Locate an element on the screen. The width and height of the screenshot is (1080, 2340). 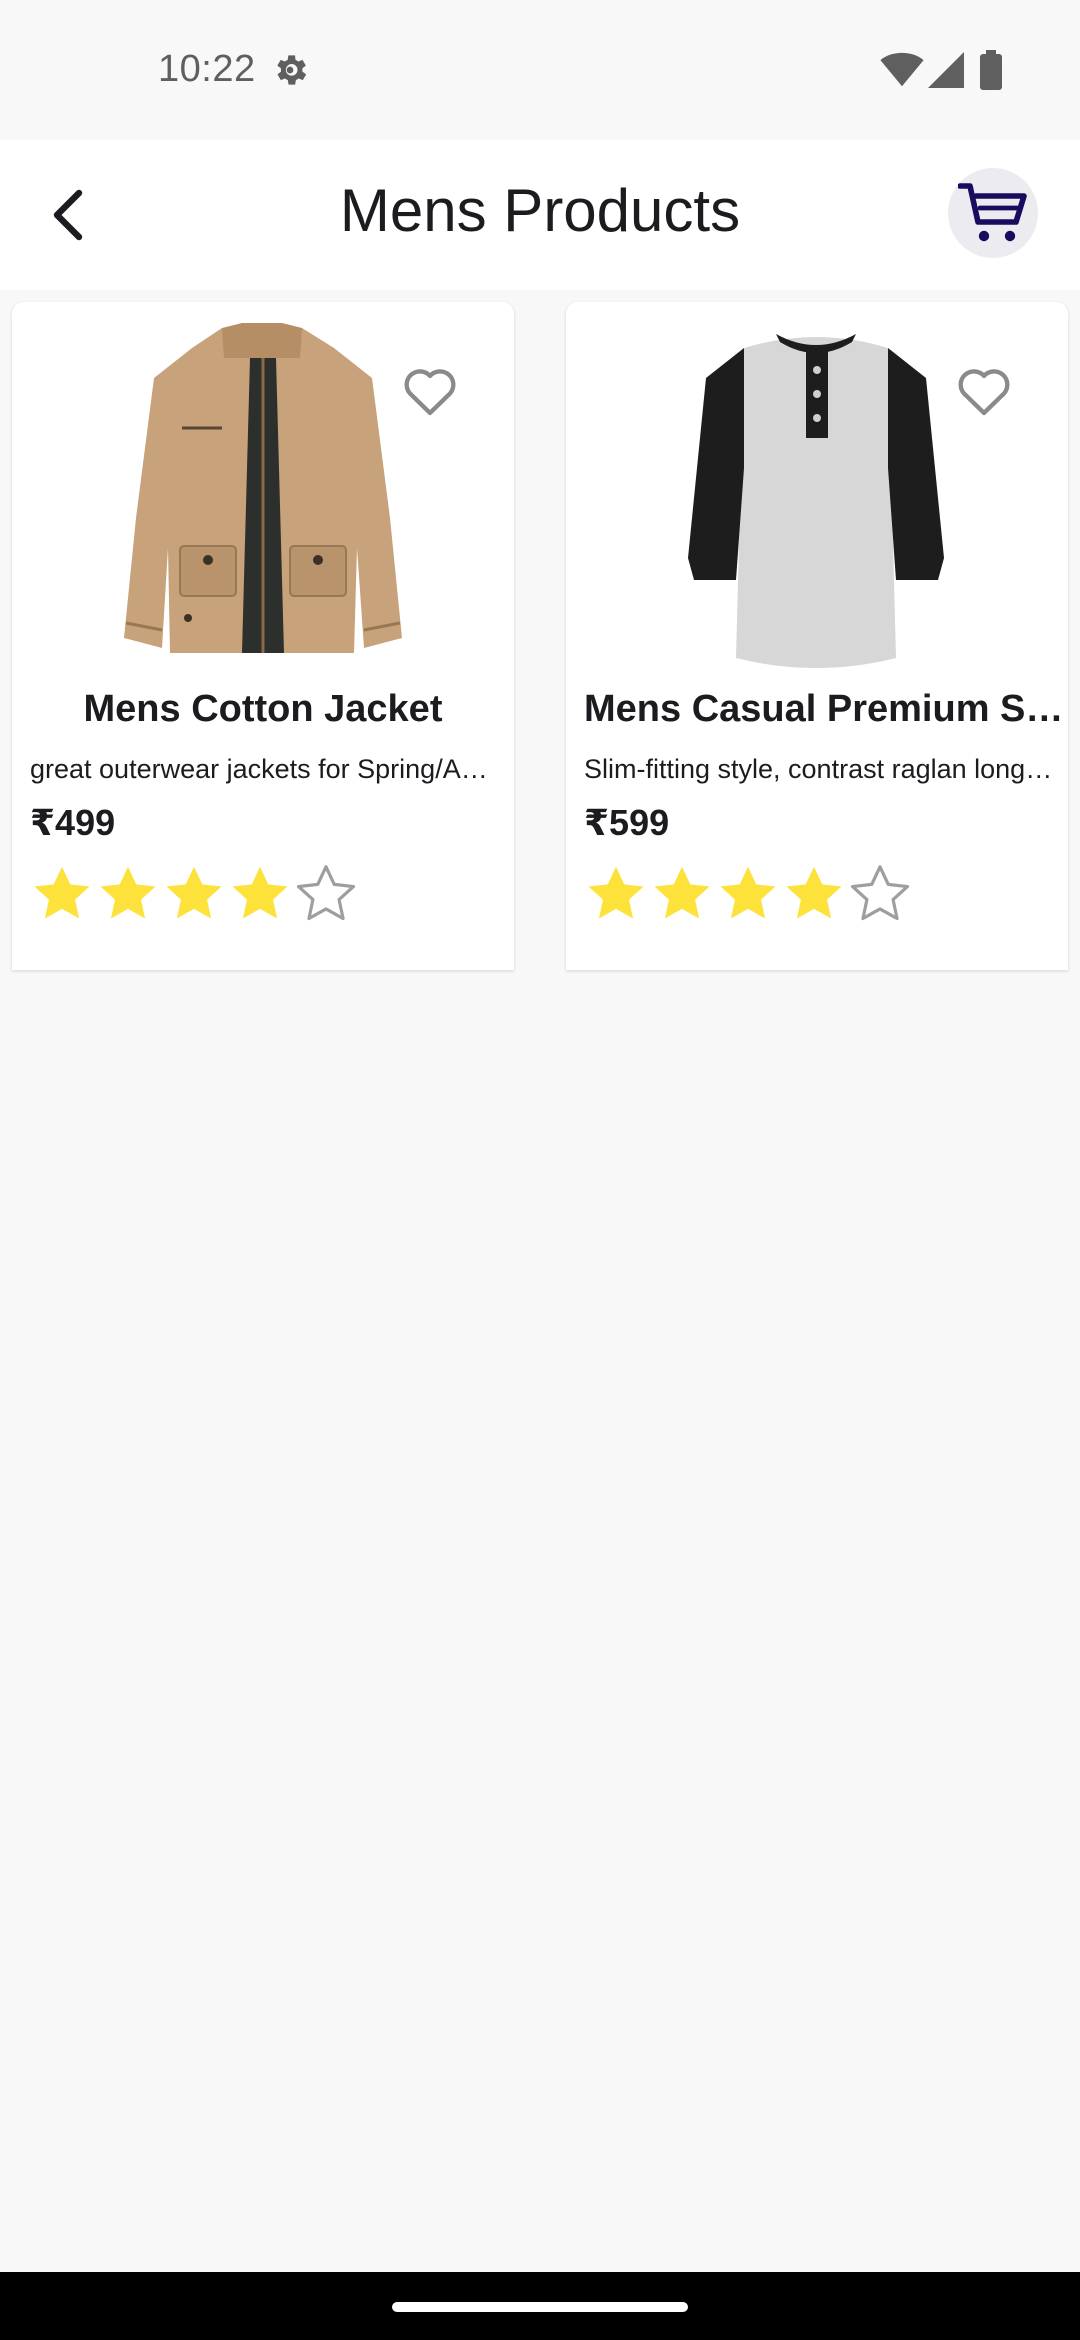
navigation-bar is located at coordinates (540, 2306).